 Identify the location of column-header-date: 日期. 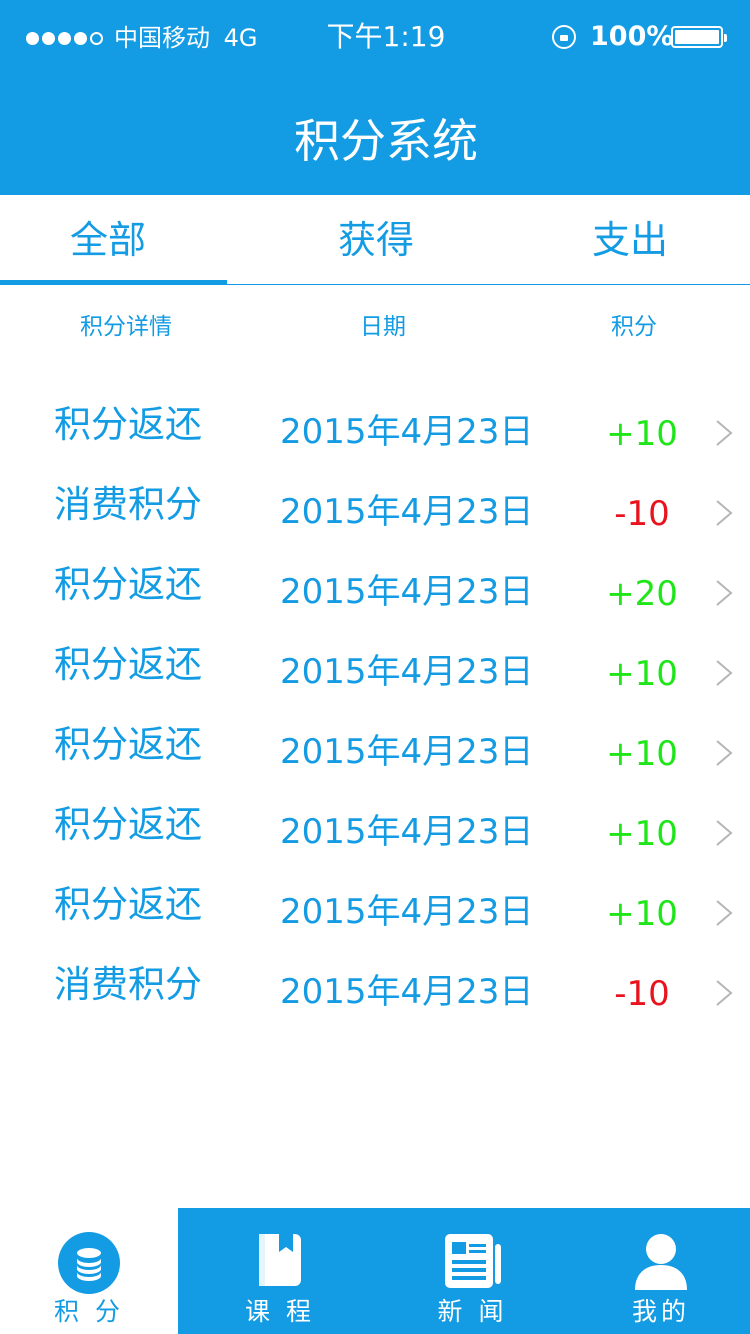
(383, 327).